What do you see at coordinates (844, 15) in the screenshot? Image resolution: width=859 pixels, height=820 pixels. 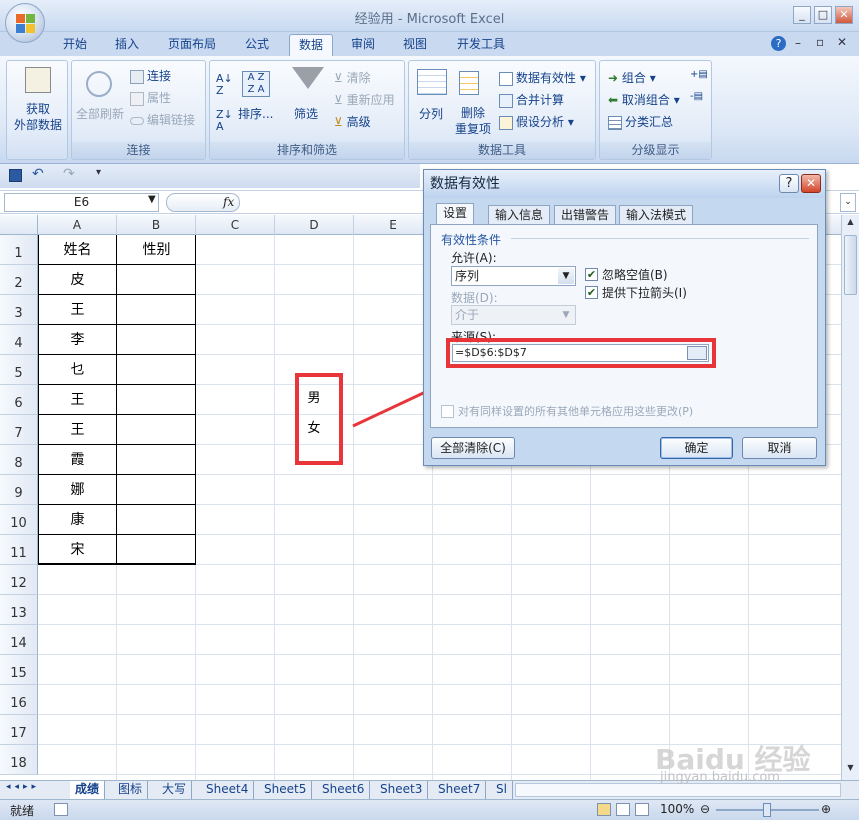 I see `close-button: ✕` at bounding box center [844, 15].